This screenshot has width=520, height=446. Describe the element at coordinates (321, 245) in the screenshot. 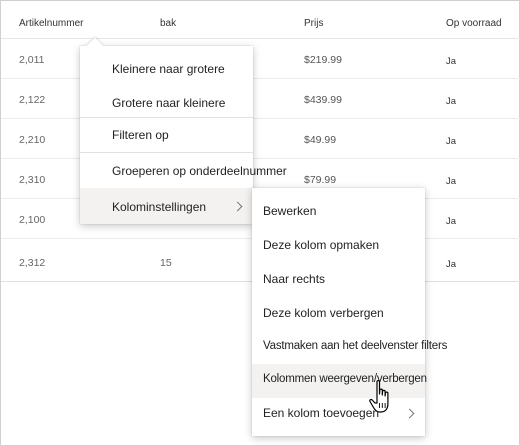

I see `menu-item-label: Deze kolom opmaken` at that location.